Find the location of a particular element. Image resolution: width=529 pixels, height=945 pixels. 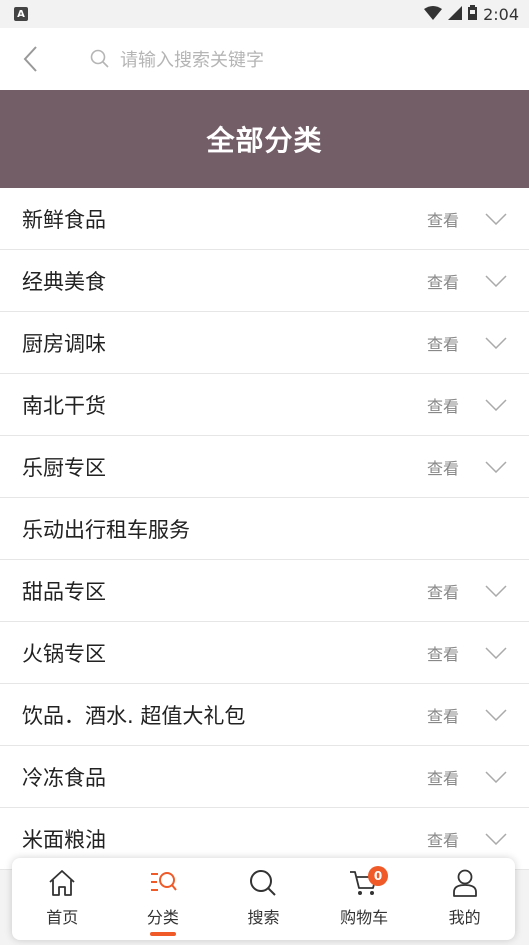

active-tab-indicator is located at coordinates (162, 934).